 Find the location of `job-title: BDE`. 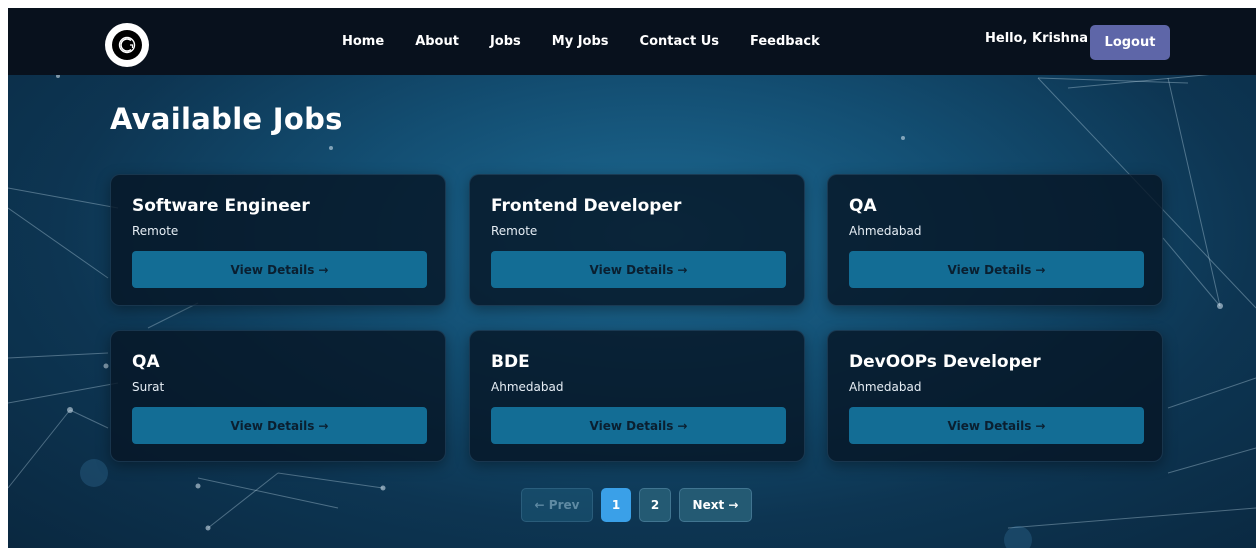

job-title: BDE is located at coordinates (510, 362).